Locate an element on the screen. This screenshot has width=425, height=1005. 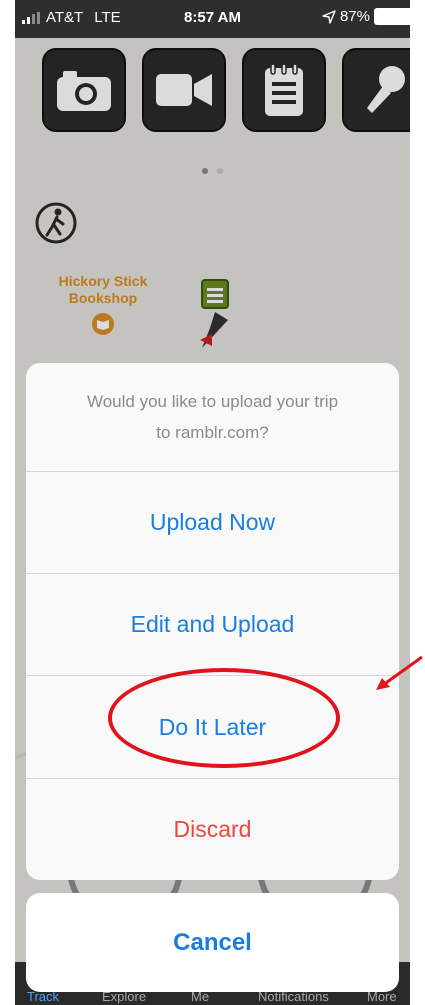
battery-percent: 87% is located at coordinates (354, 16).